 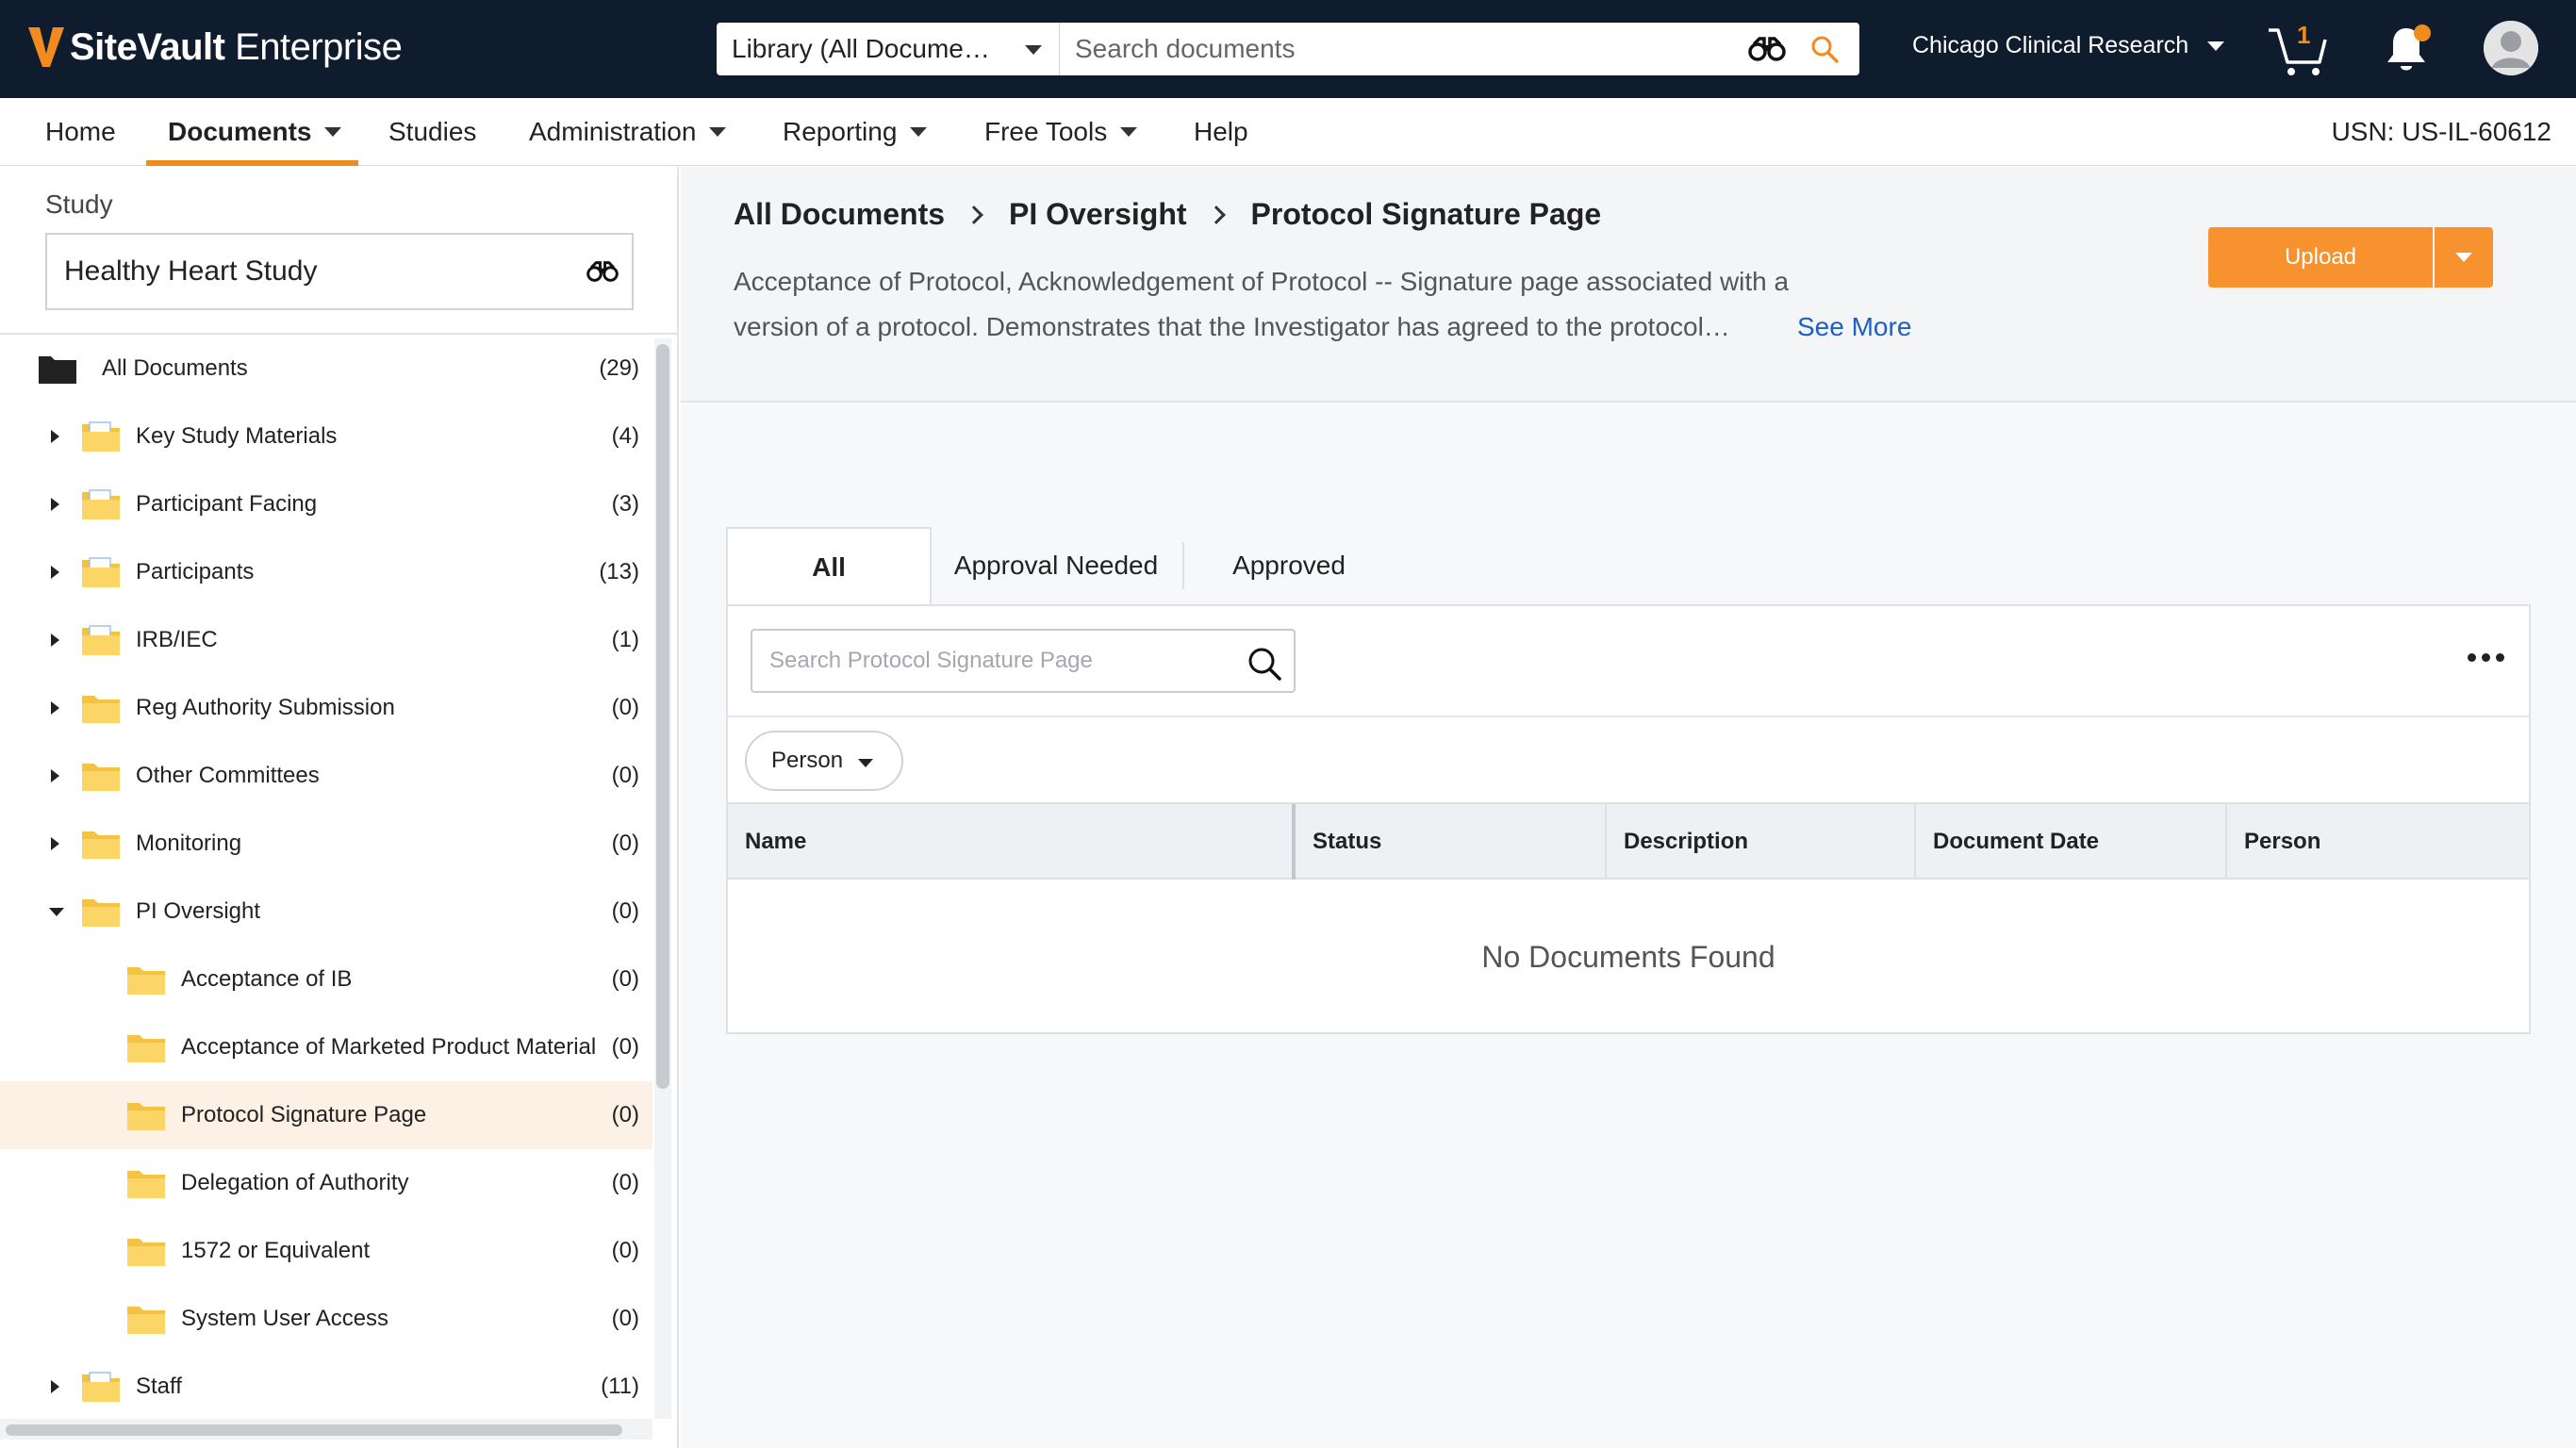 I want to click on tree-item: Reg Authority Submission (0), so click(x=326, y=708).